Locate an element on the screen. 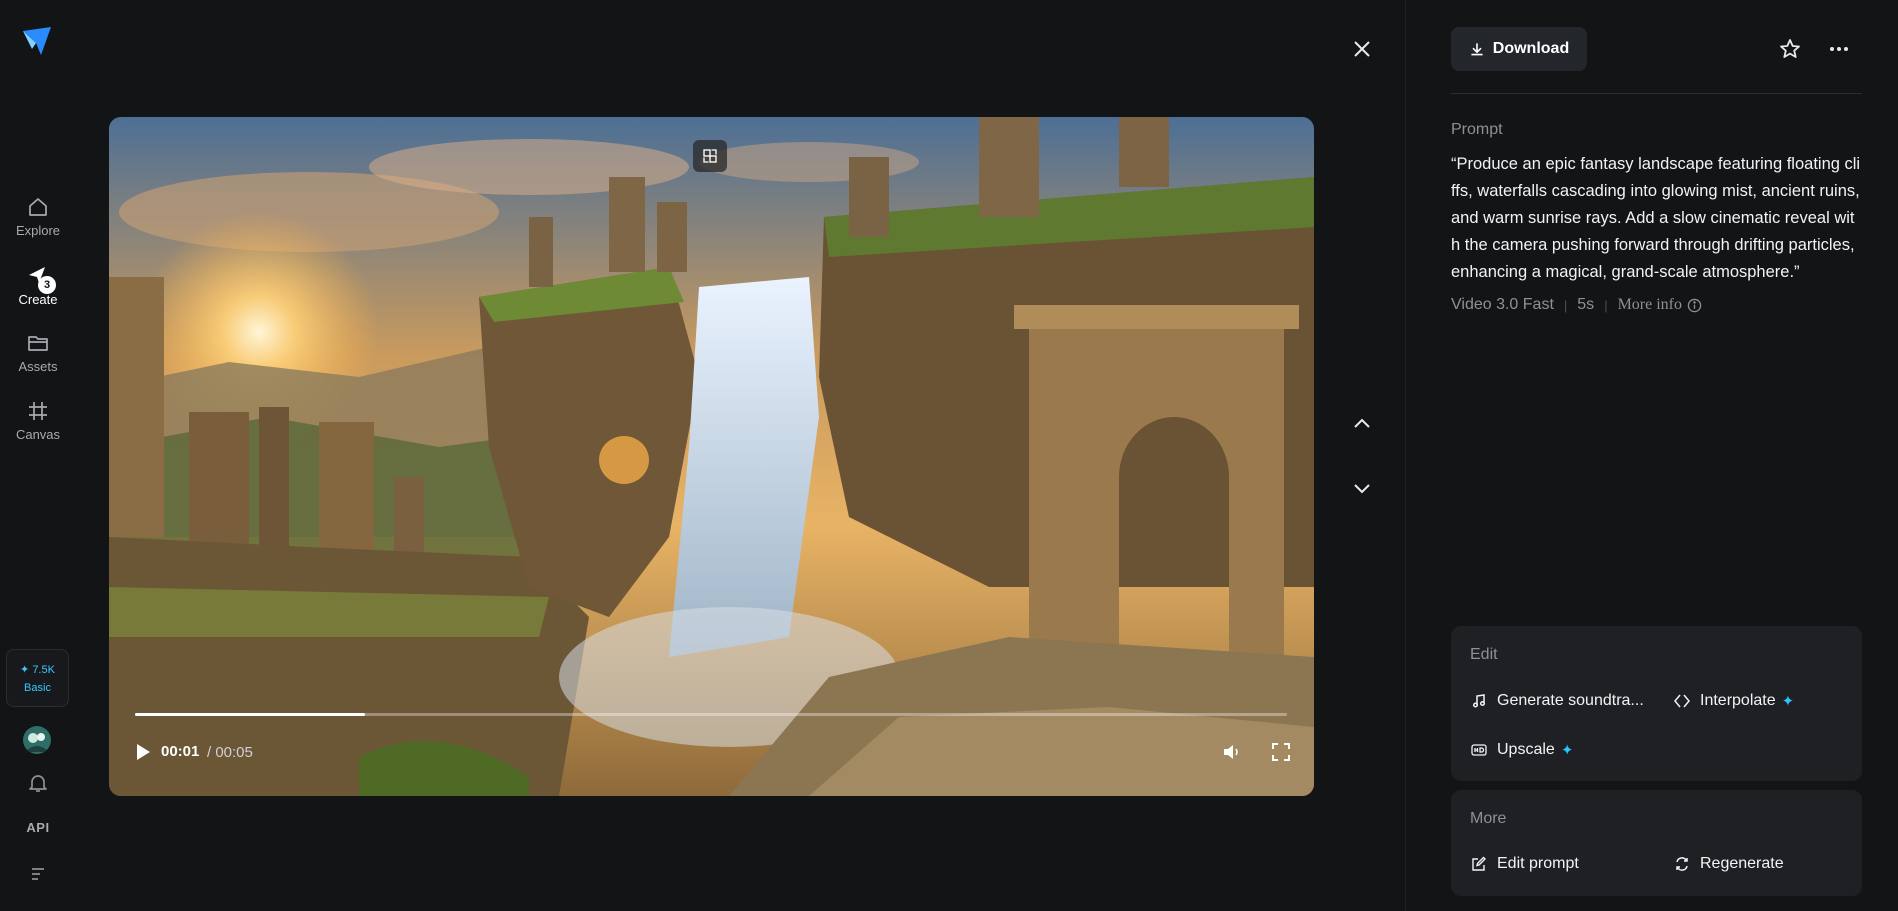  credits-amount: ✦ 7.5K is located at coordinates (37, 669).